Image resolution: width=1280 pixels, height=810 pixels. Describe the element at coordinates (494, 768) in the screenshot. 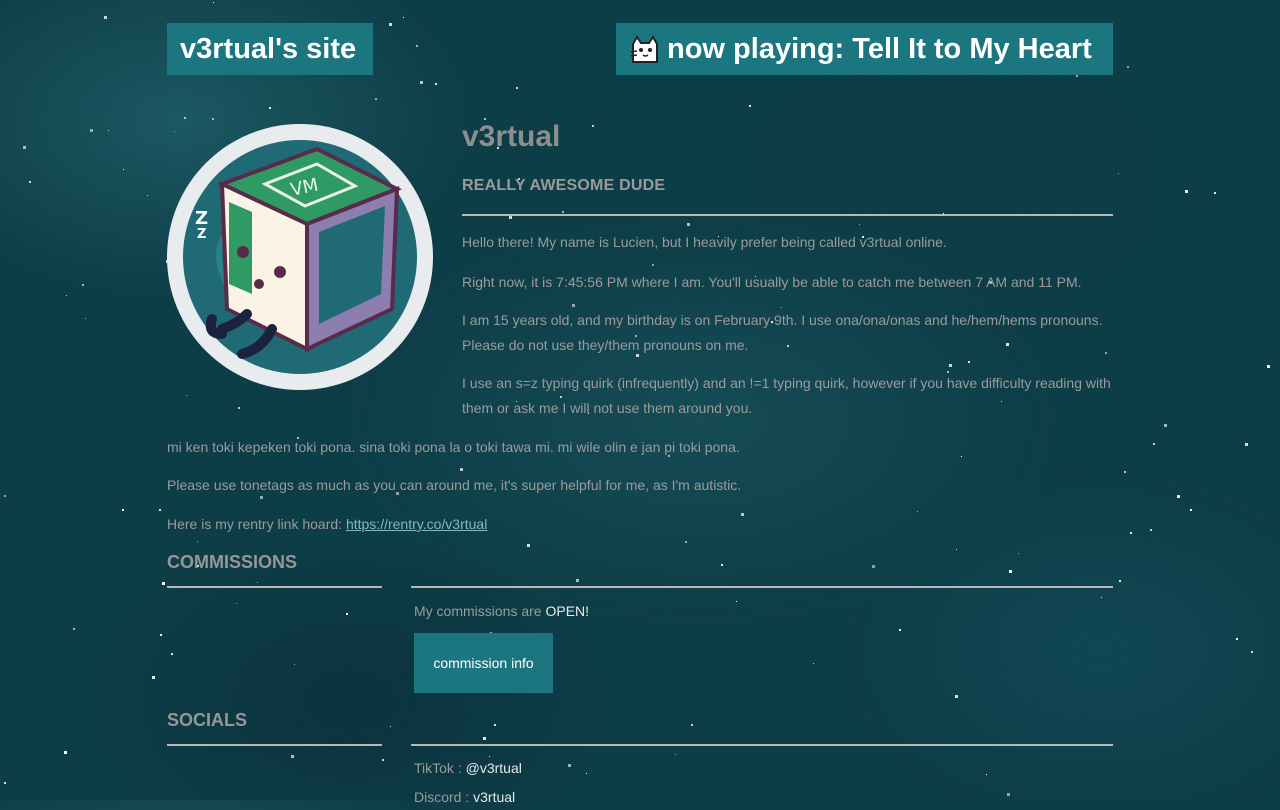

I see `social-handle-link: @v3rtual` at that location.